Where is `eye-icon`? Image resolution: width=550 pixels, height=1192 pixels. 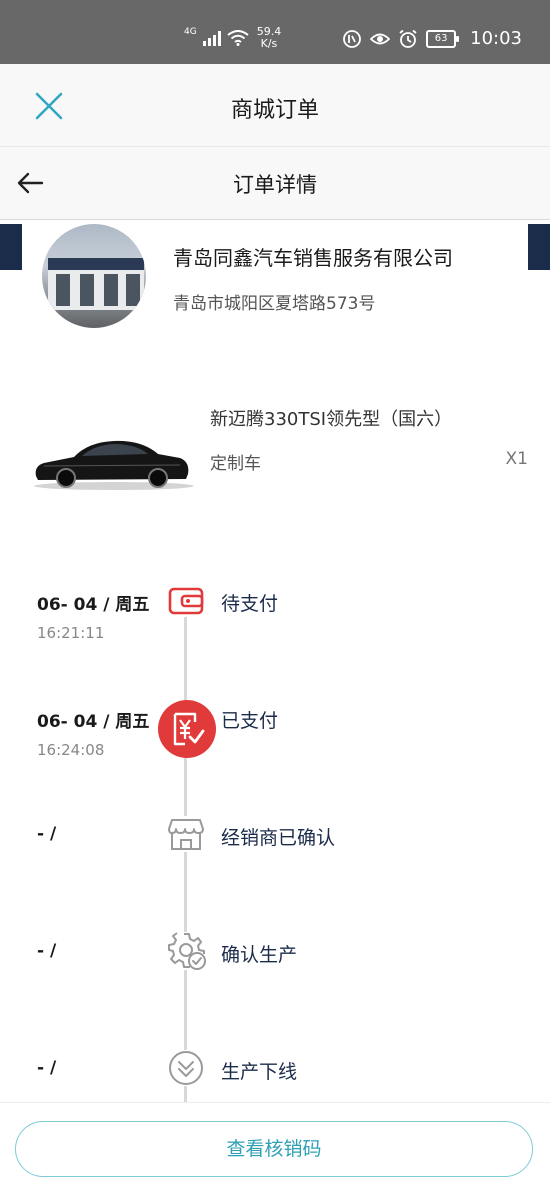 eye-icon is located at coordinates (380, 38).